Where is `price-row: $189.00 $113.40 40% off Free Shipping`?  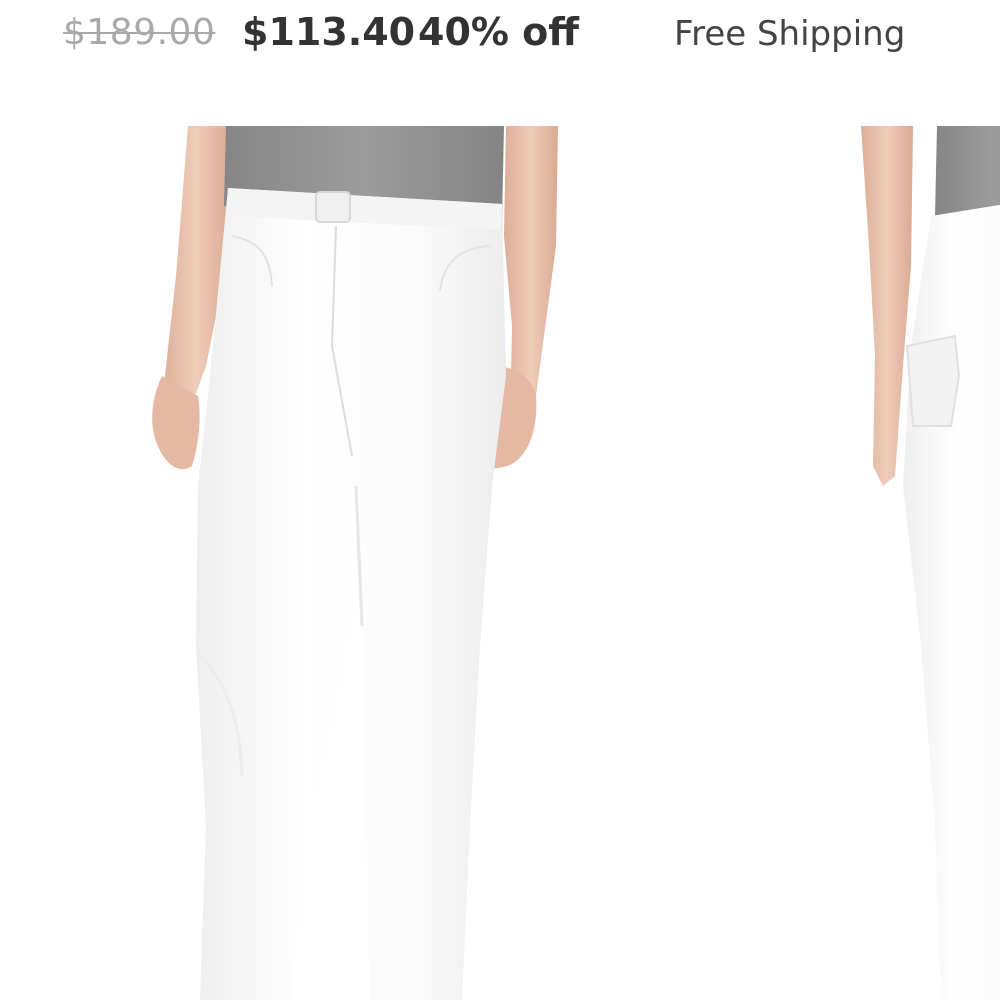
price-row: $189.00 $113.40 40% off Free Shipping is located at coordinates (500, 40).